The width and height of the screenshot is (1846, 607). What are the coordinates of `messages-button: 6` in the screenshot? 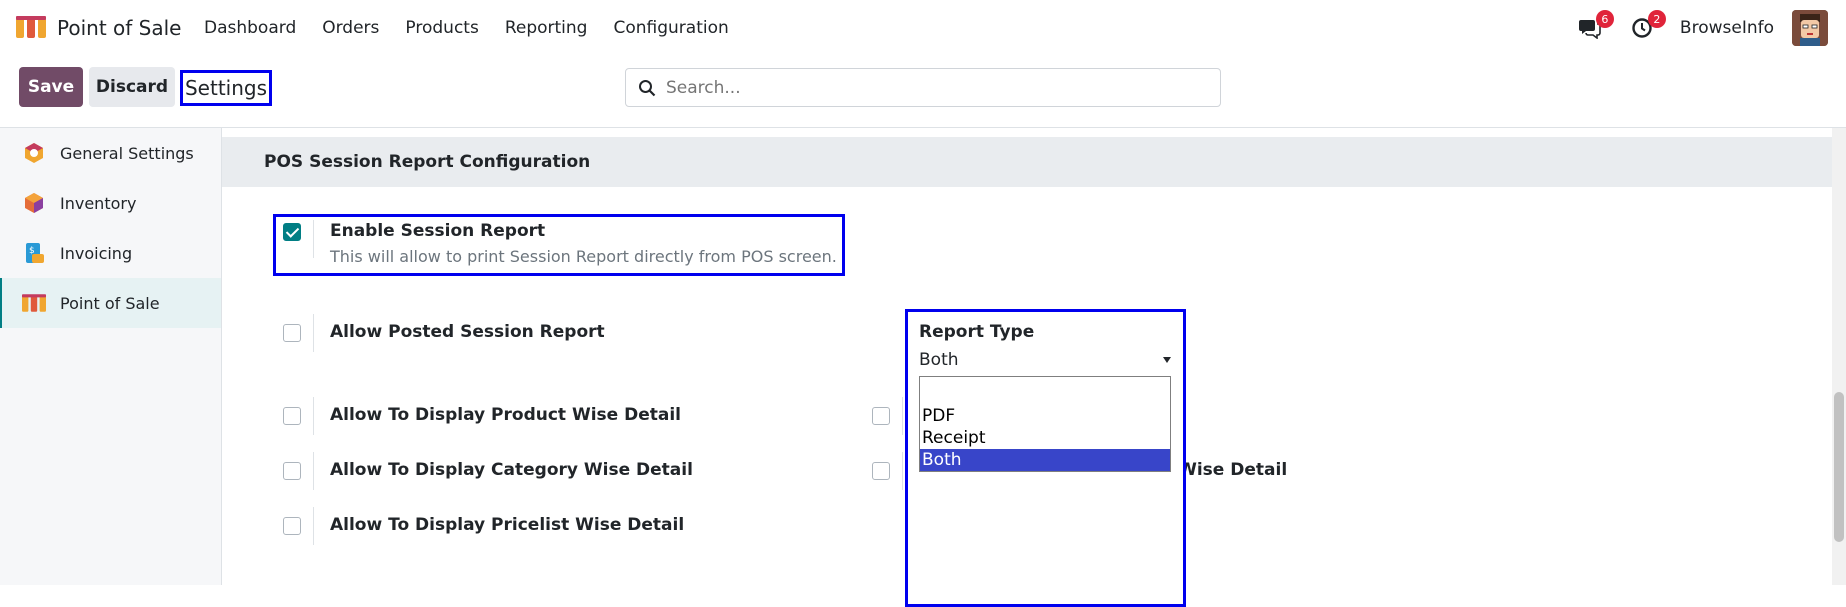 It's located at (1595, 26).